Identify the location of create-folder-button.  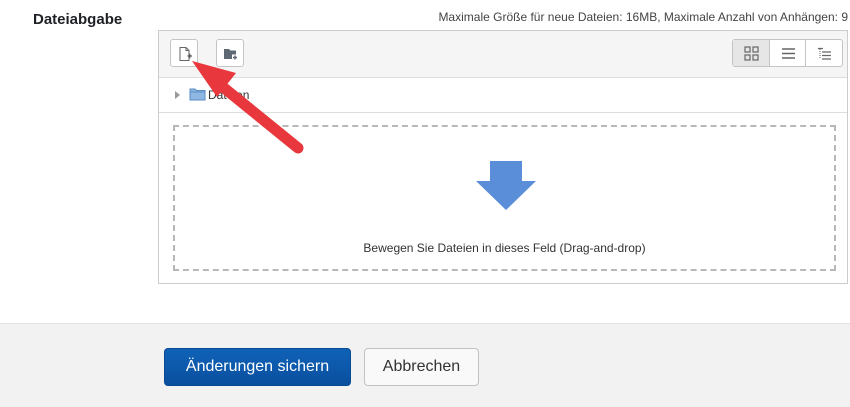
(230, 53).